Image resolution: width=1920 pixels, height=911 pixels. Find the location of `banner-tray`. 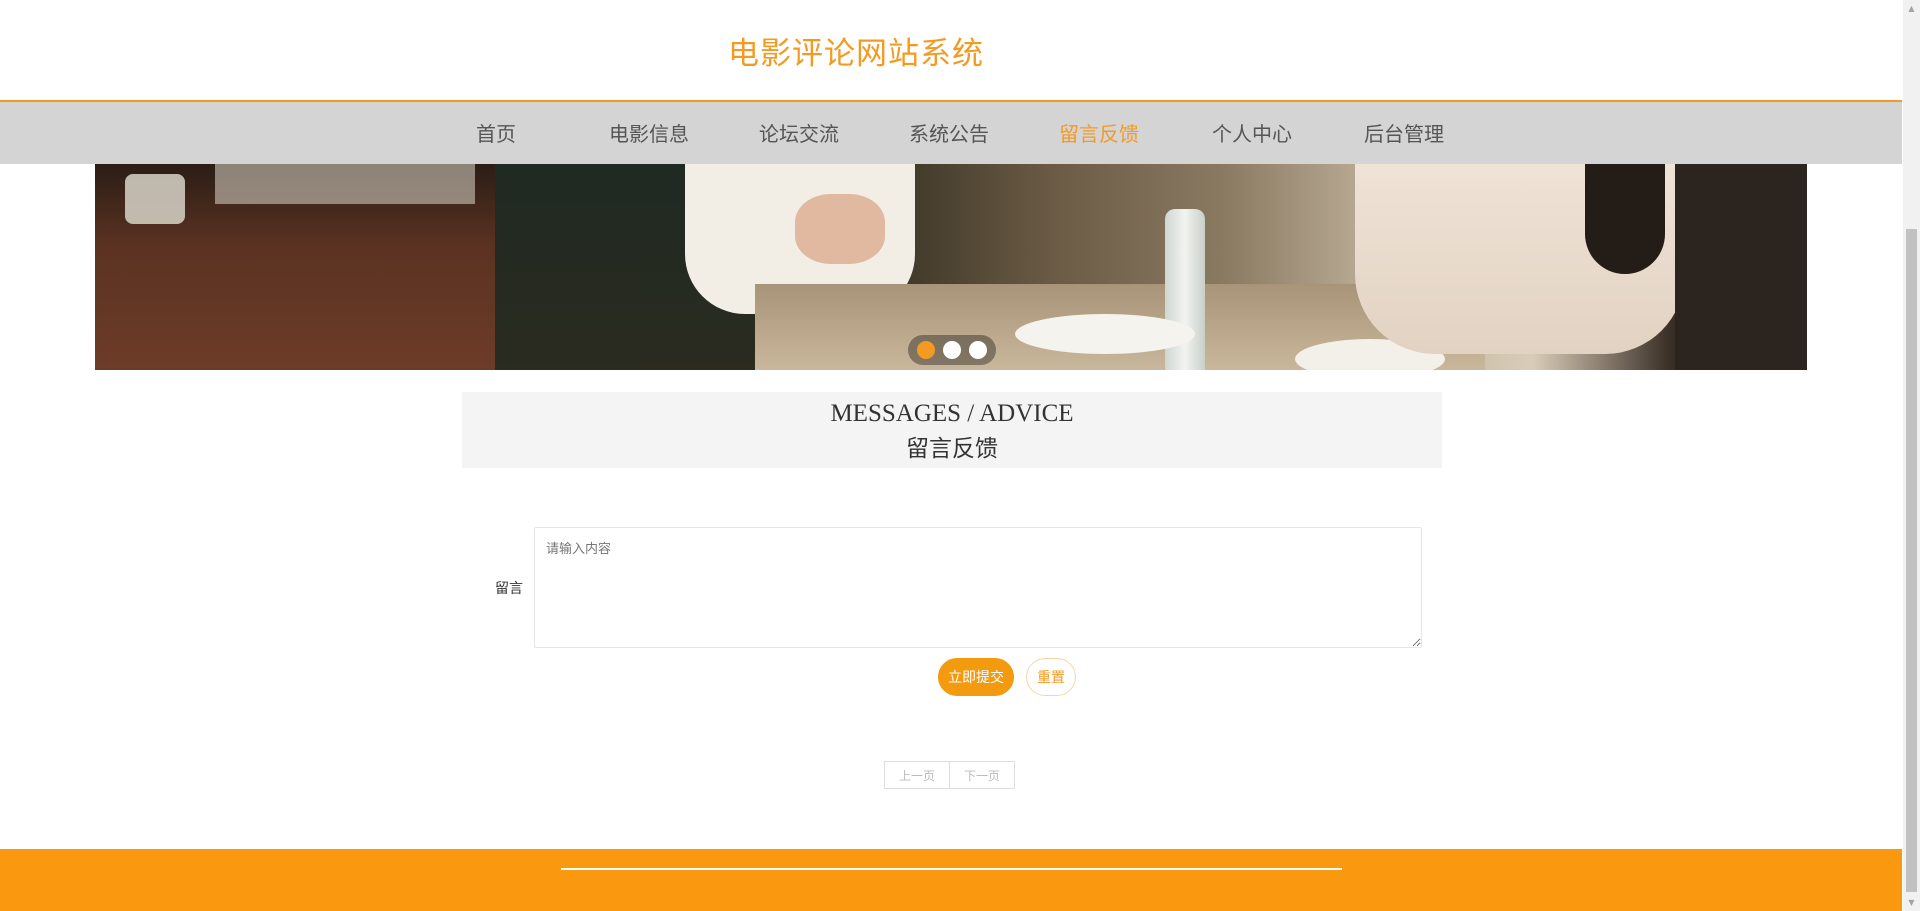

banner-tray is located at coordinates (345, 184).